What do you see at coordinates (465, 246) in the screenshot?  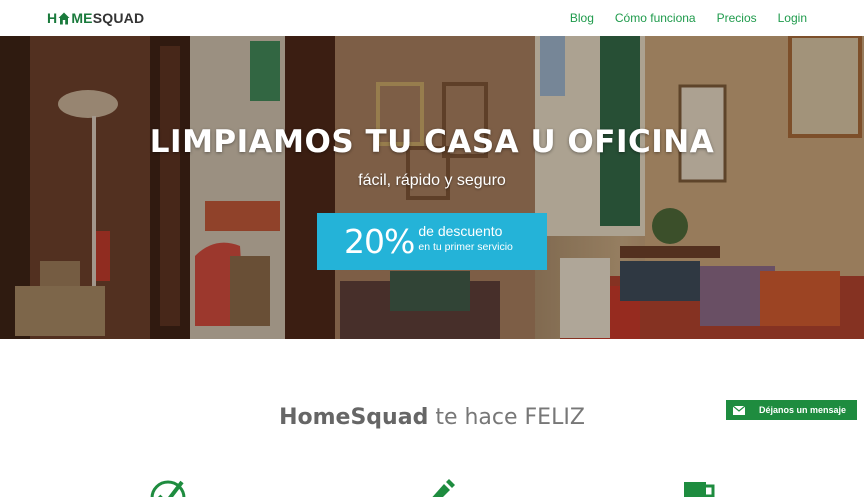 I see `promo-line-2: en tu primer servicio` at bounding box center [465, 246].